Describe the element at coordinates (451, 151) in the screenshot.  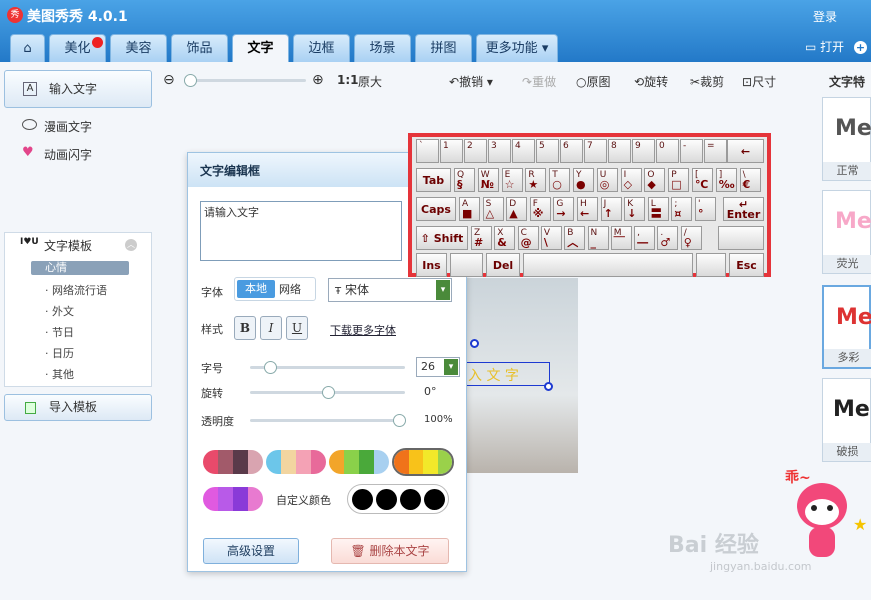
I see `key-1: 1` at that location.